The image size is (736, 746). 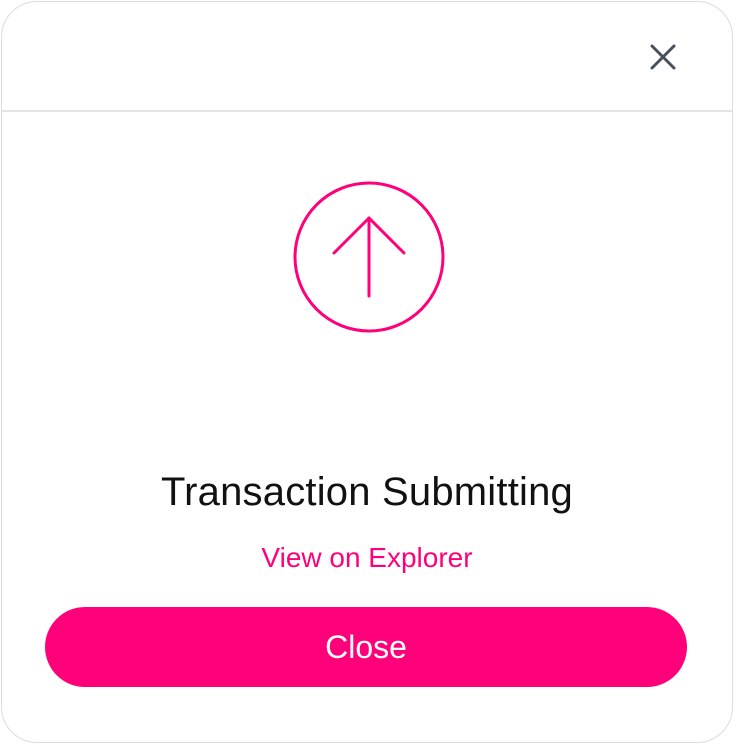 What do you see at coordinates (367, 492) in the screenshot?
I see `modal-title: Transaction Submitting` at bounding box center [367, 492].